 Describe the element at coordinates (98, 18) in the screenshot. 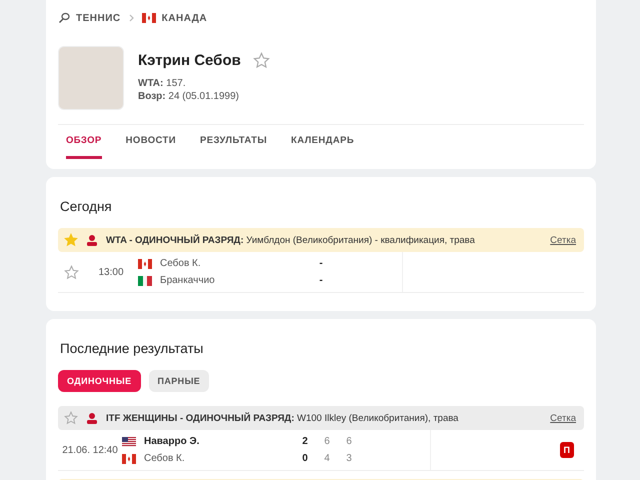

I see `breadcrumb-link: ТЕННИС` at that location.